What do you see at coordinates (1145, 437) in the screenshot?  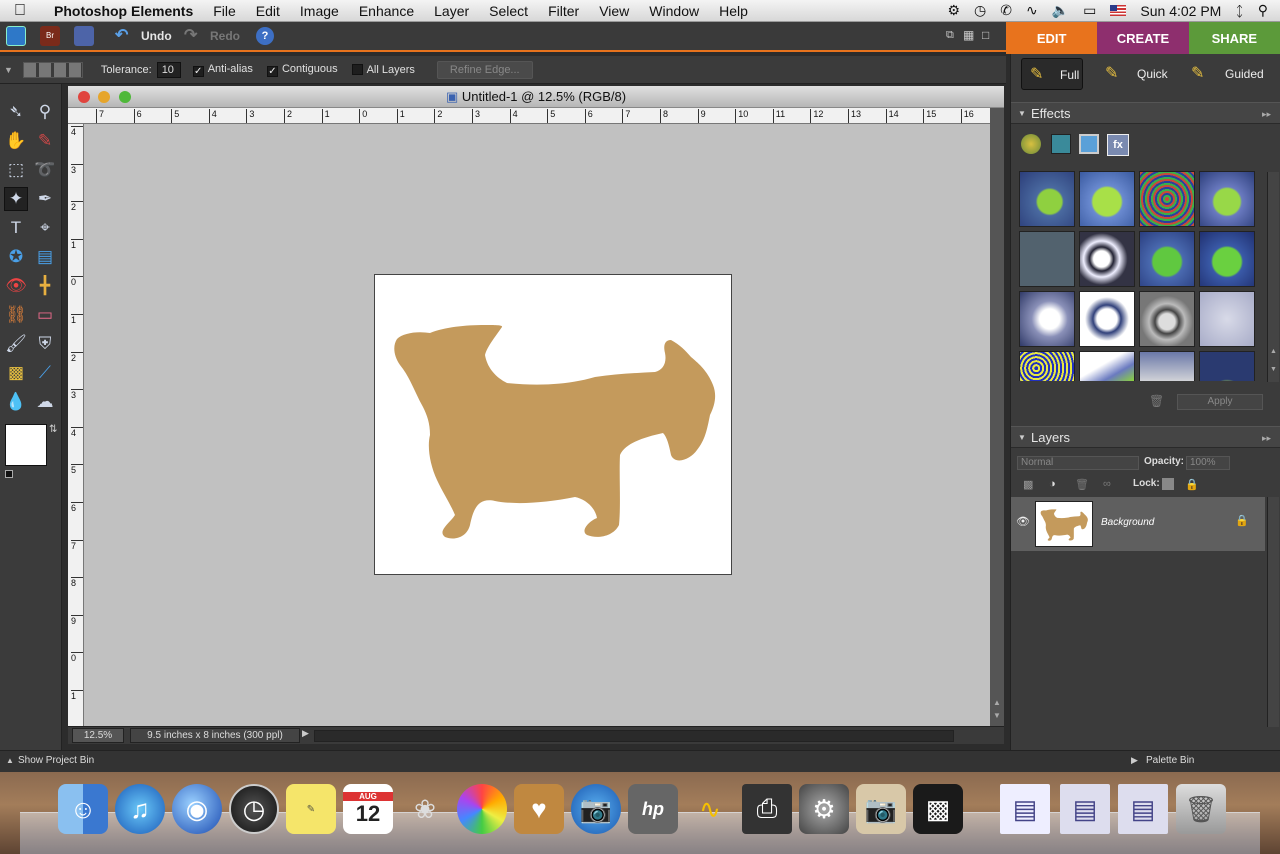 I see `layers-panel-header: Layers ▸▸` at bounding box center [1145, 437].